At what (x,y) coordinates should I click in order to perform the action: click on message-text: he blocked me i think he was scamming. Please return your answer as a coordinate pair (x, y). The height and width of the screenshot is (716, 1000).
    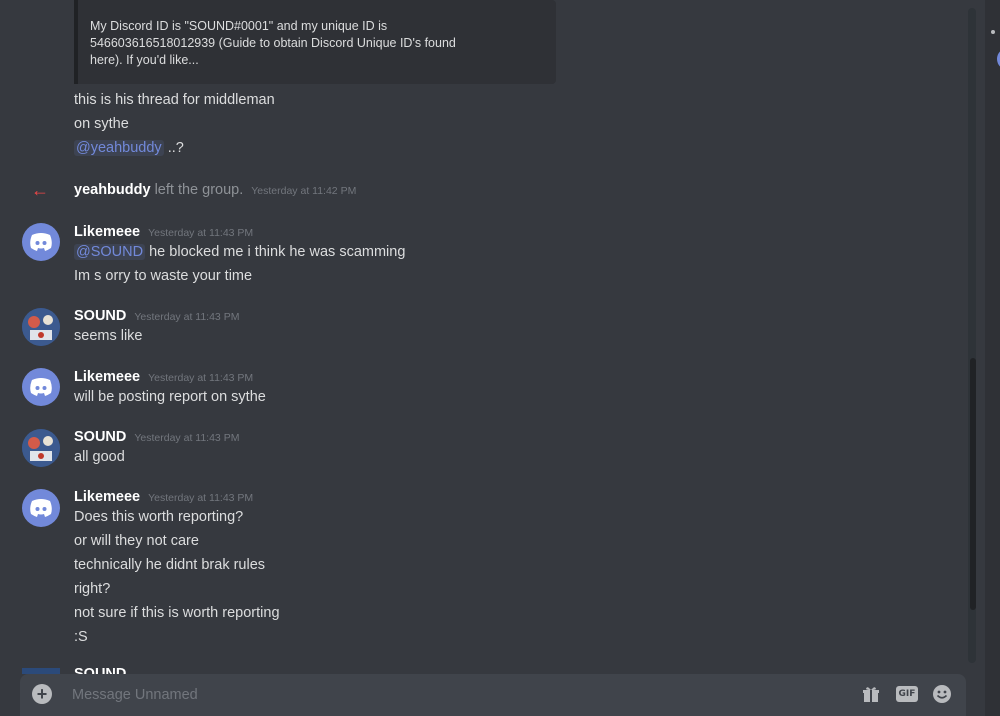
    Looking at the image, I should click on (275, 252).